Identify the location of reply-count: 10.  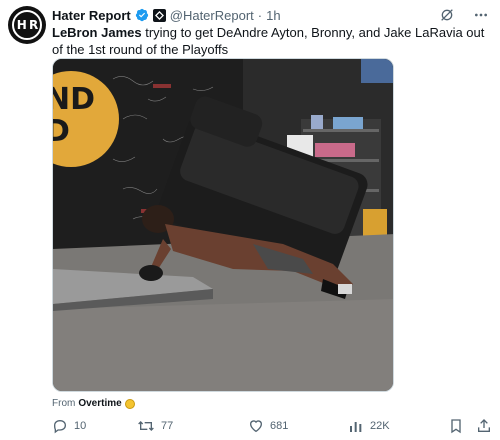
(80, 426).